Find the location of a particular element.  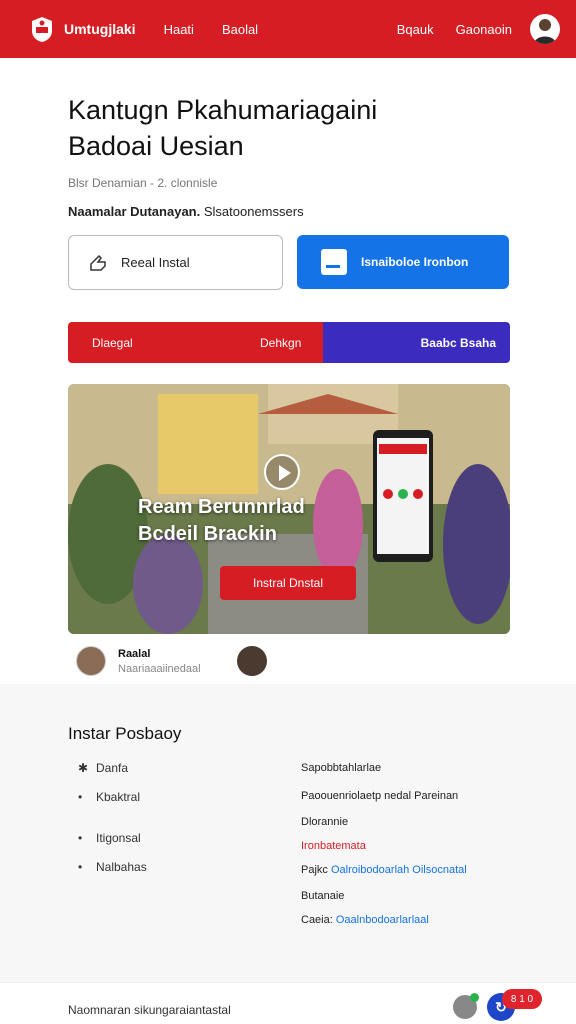

person-info: Raalal Naariaaaiinedaal is located at coordinates (159, 661).